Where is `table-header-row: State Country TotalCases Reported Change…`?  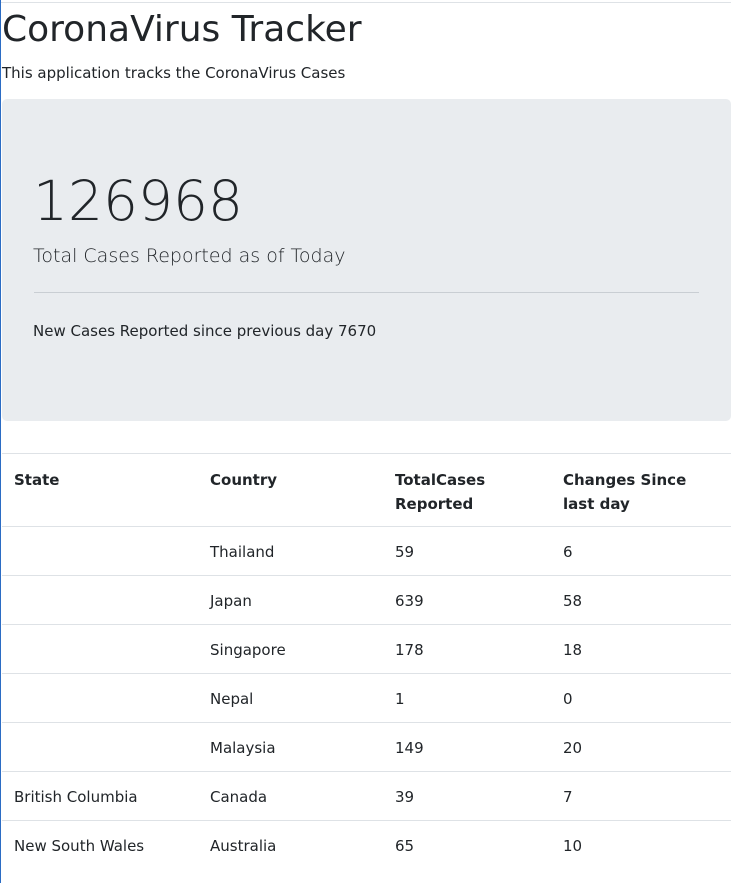
table-header-row: State Country TotalCases Reported Change… is located at coordinates (366, 490).